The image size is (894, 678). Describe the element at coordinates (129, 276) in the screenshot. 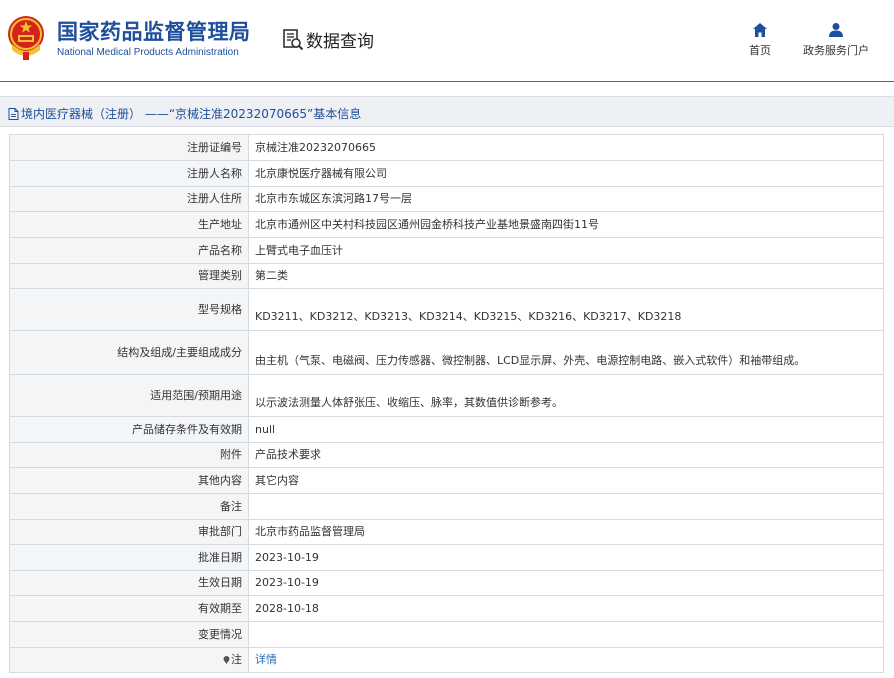

I see `field-label: 管理类别` at that location.